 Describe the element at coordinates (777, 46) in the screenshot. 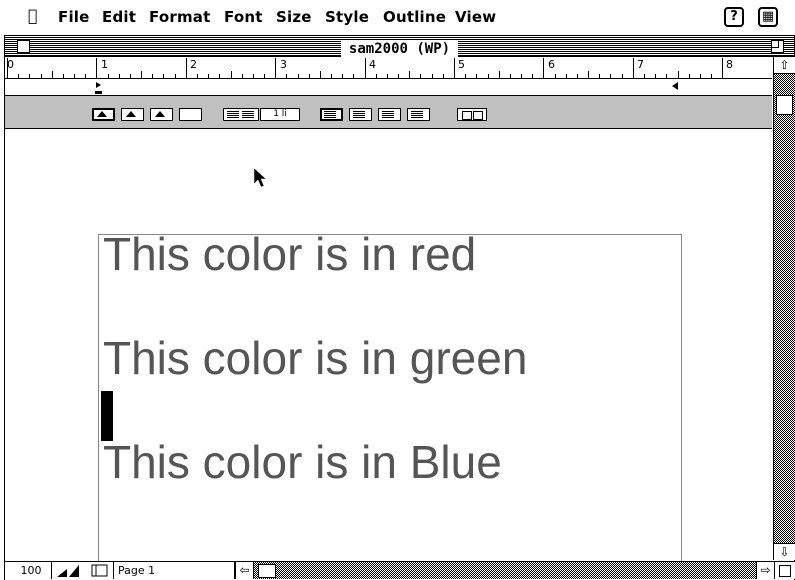

I see `zoom-box-icon` at that location.